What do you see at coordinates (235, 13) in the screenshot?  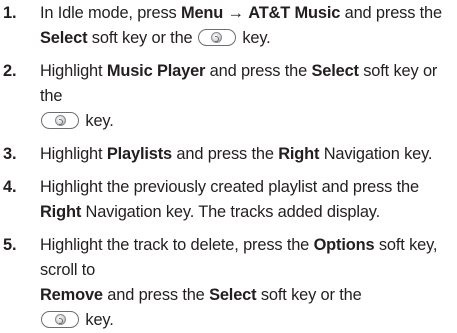 I see `arrow-icon: →` at bounding box center [235, 13].